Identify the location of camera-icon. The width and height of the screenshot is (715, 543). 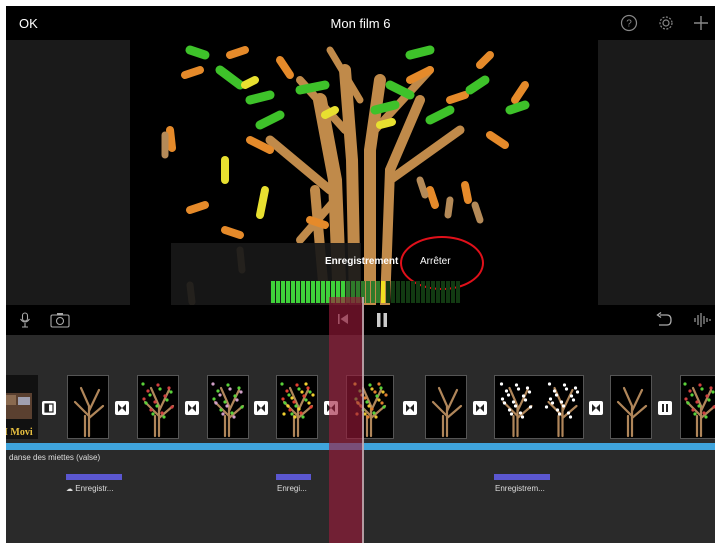
(60, 320).